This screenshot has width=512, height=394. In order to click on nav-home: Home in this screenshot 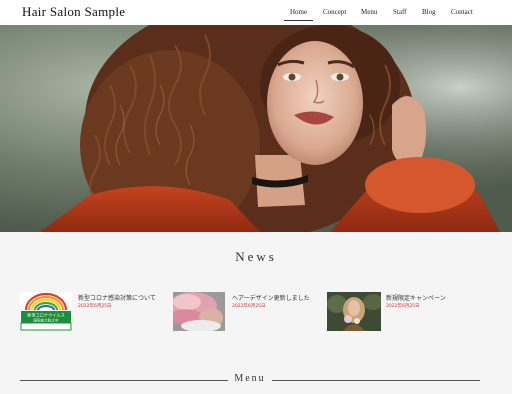, I will do `click(298, 14)`.